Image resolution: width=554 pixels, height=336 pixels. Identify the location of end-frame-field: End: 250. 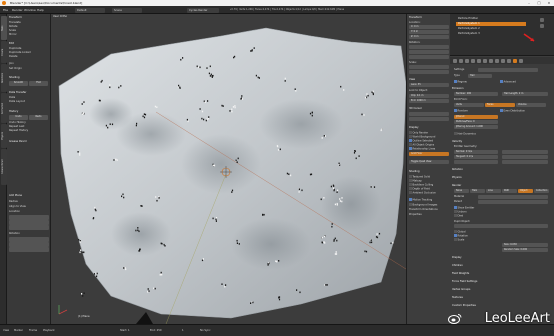
(156, 330).